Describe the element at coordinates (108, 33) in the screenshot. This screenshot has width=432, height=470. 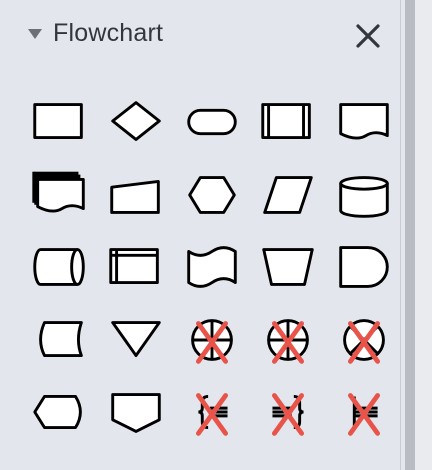
I see `panel-title: Flowchart` at that location.